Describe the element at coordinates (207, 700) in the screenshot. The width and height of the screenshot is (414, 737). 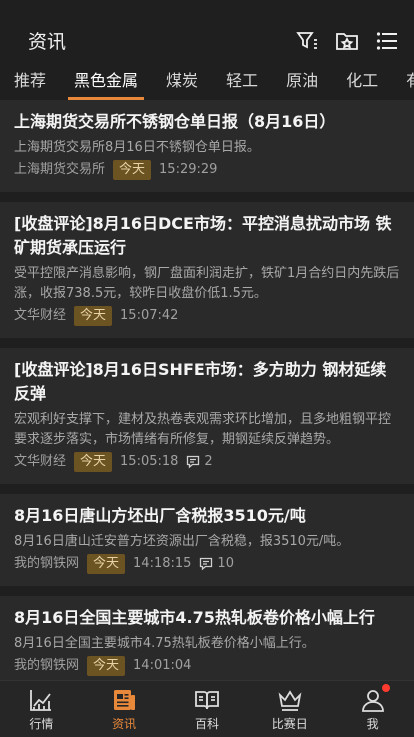
I see `book-icon` at that location.